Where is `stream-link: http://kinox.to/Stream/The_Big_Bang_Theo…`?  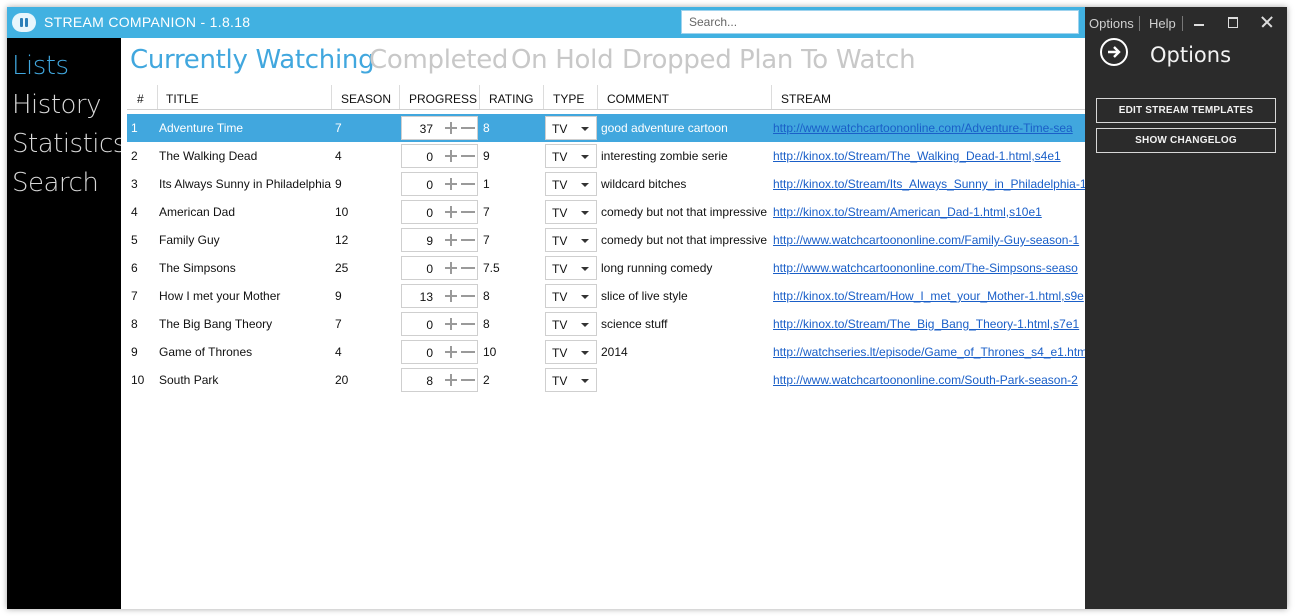
stream-link: http://kinox.to/Stream/The_Big_Bang_Theo… is located at coordinates (926, 324).